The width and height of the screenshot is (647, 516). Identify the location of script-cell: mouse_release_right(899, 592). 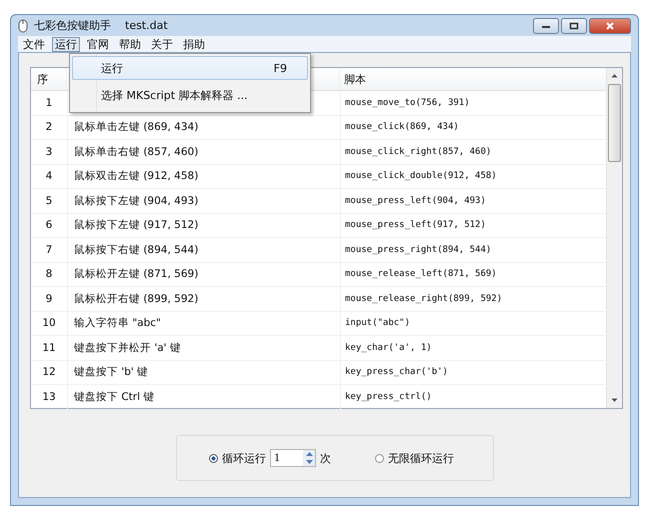
(423, 299).